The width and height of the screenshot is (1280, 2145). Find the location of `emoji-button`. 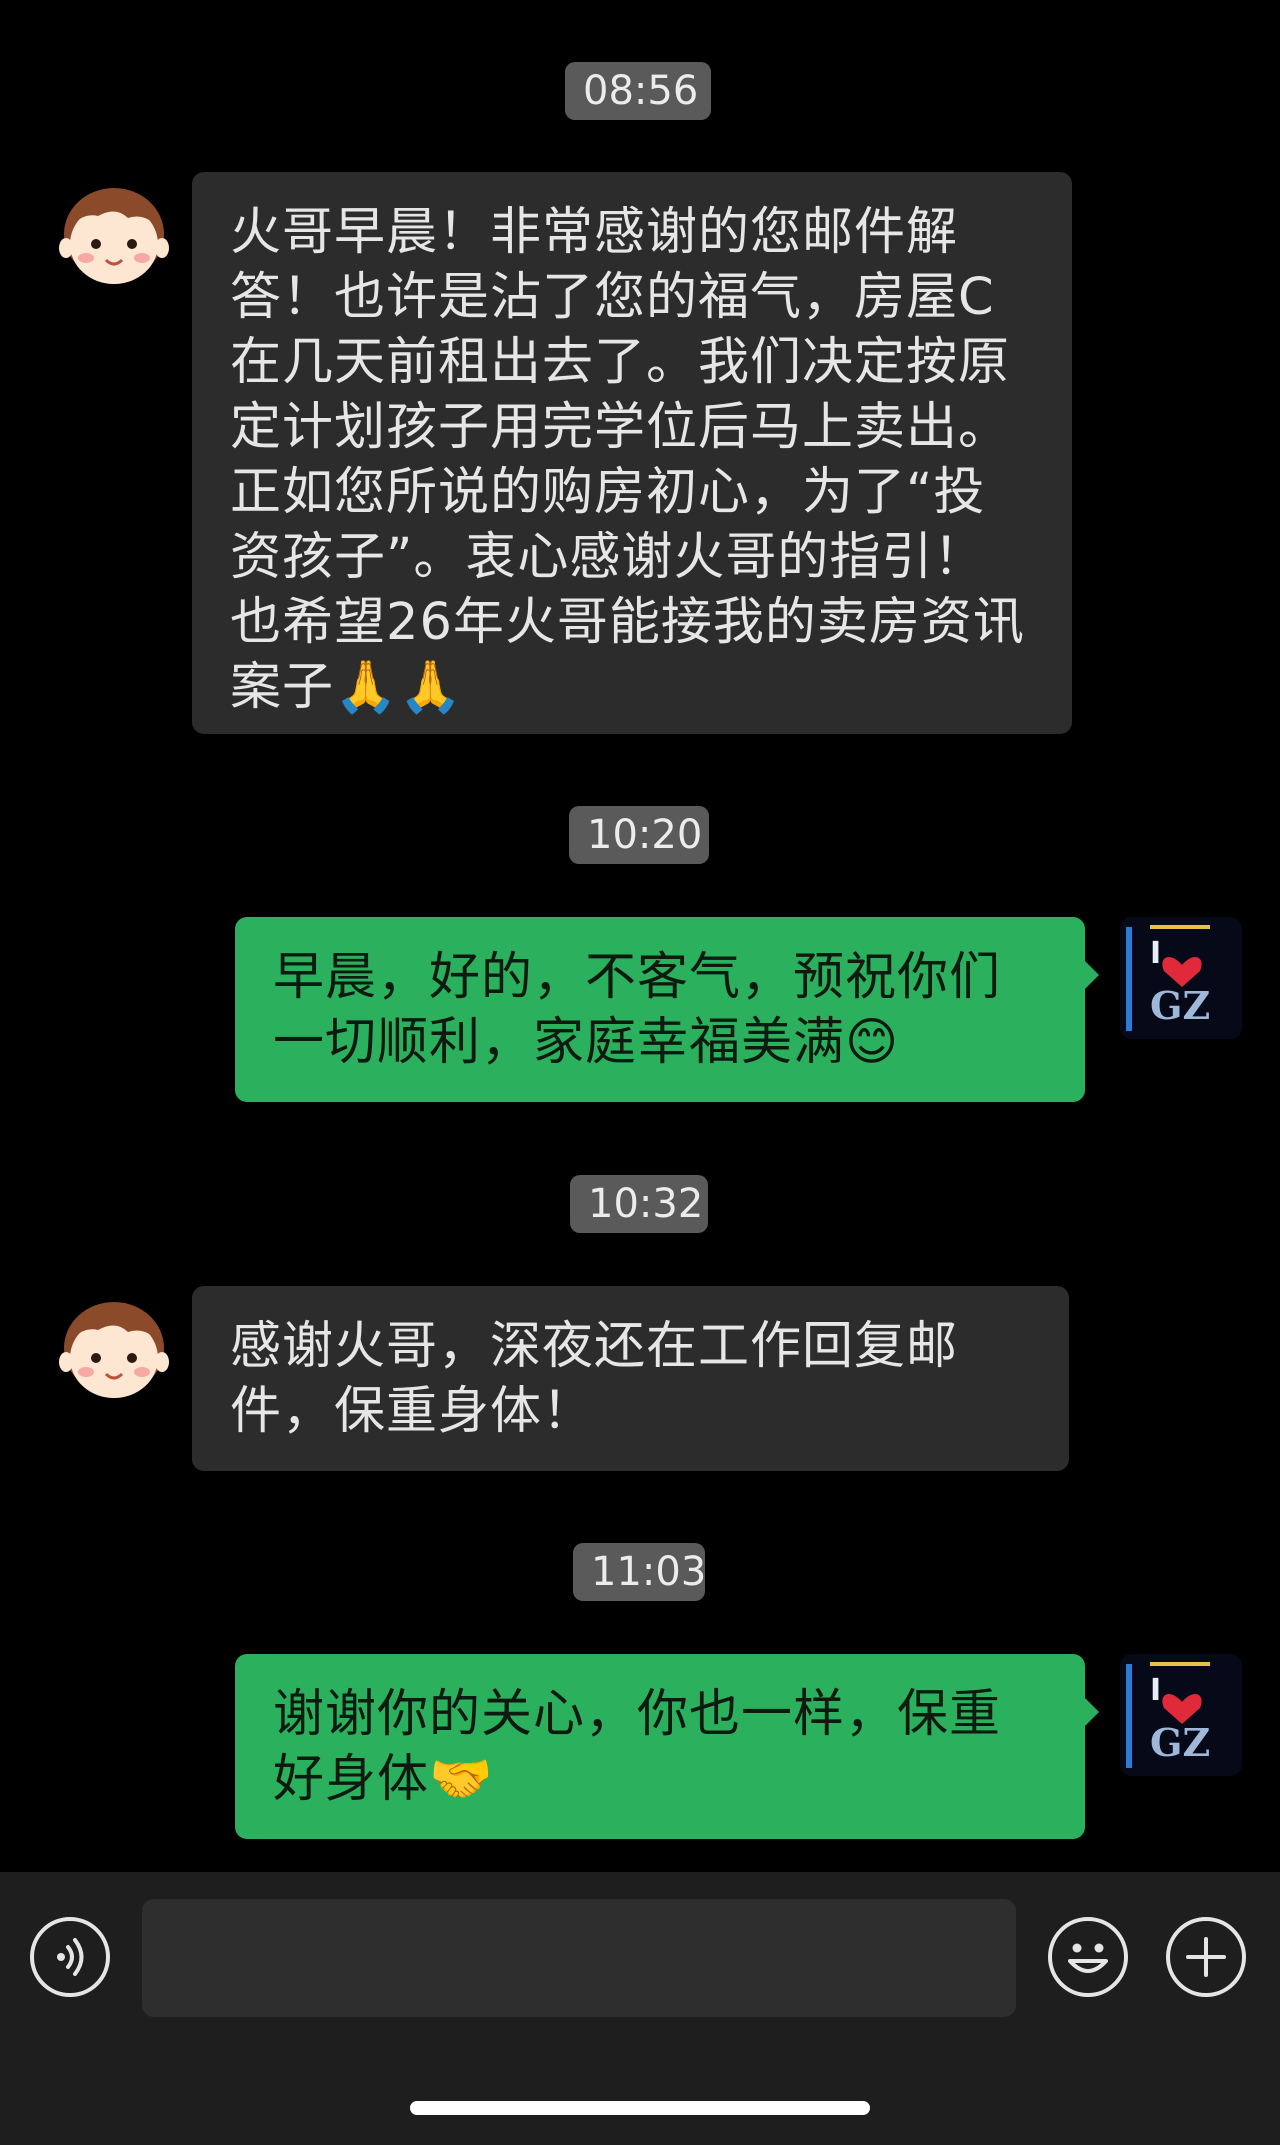

emoji-button is located at coordinates (1088, 1957).